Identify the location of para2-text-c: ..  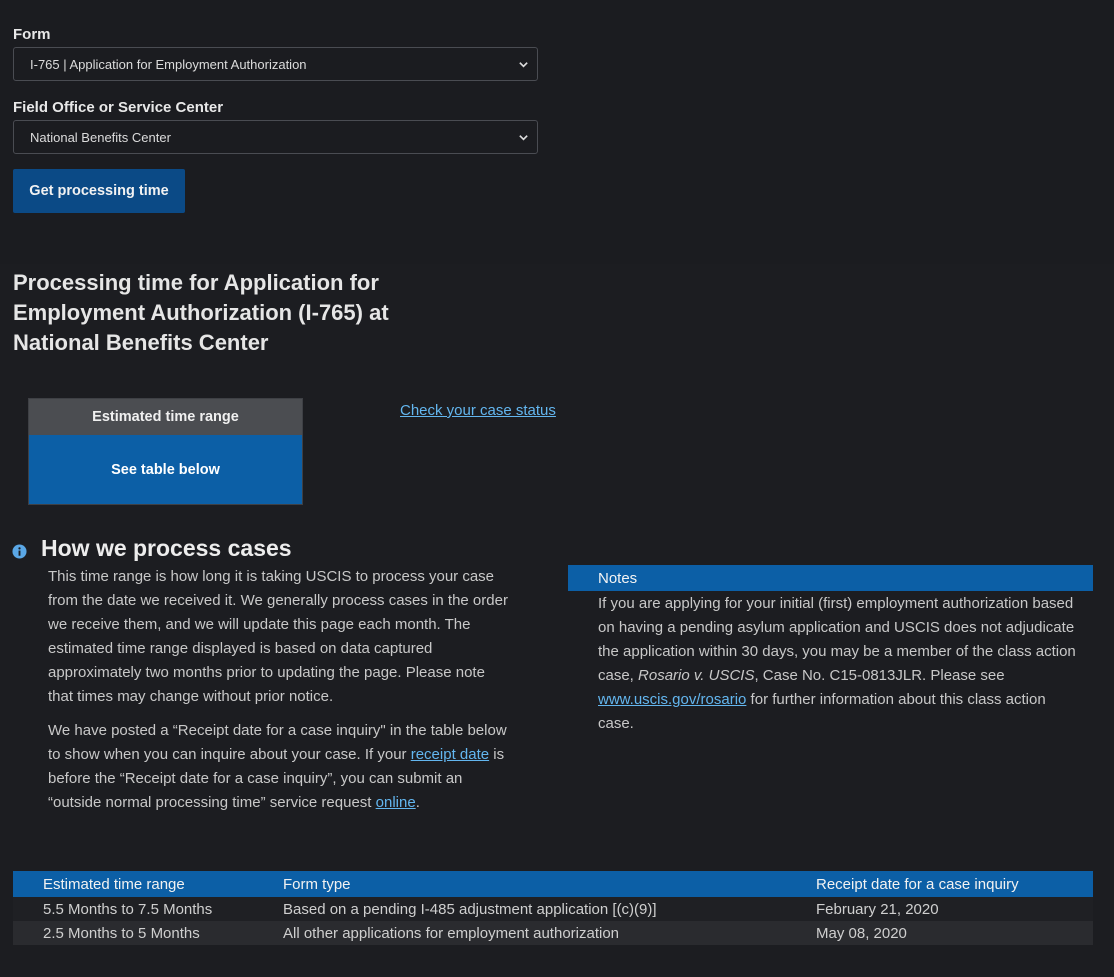
(417, 802).